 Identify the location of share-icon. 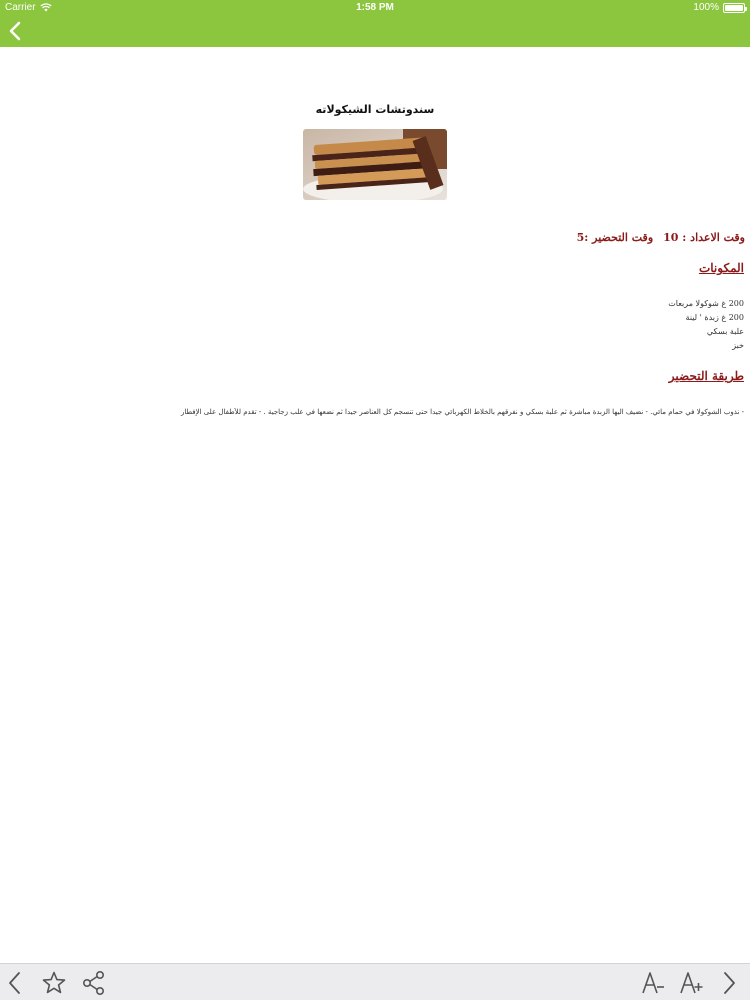
(93, 982).